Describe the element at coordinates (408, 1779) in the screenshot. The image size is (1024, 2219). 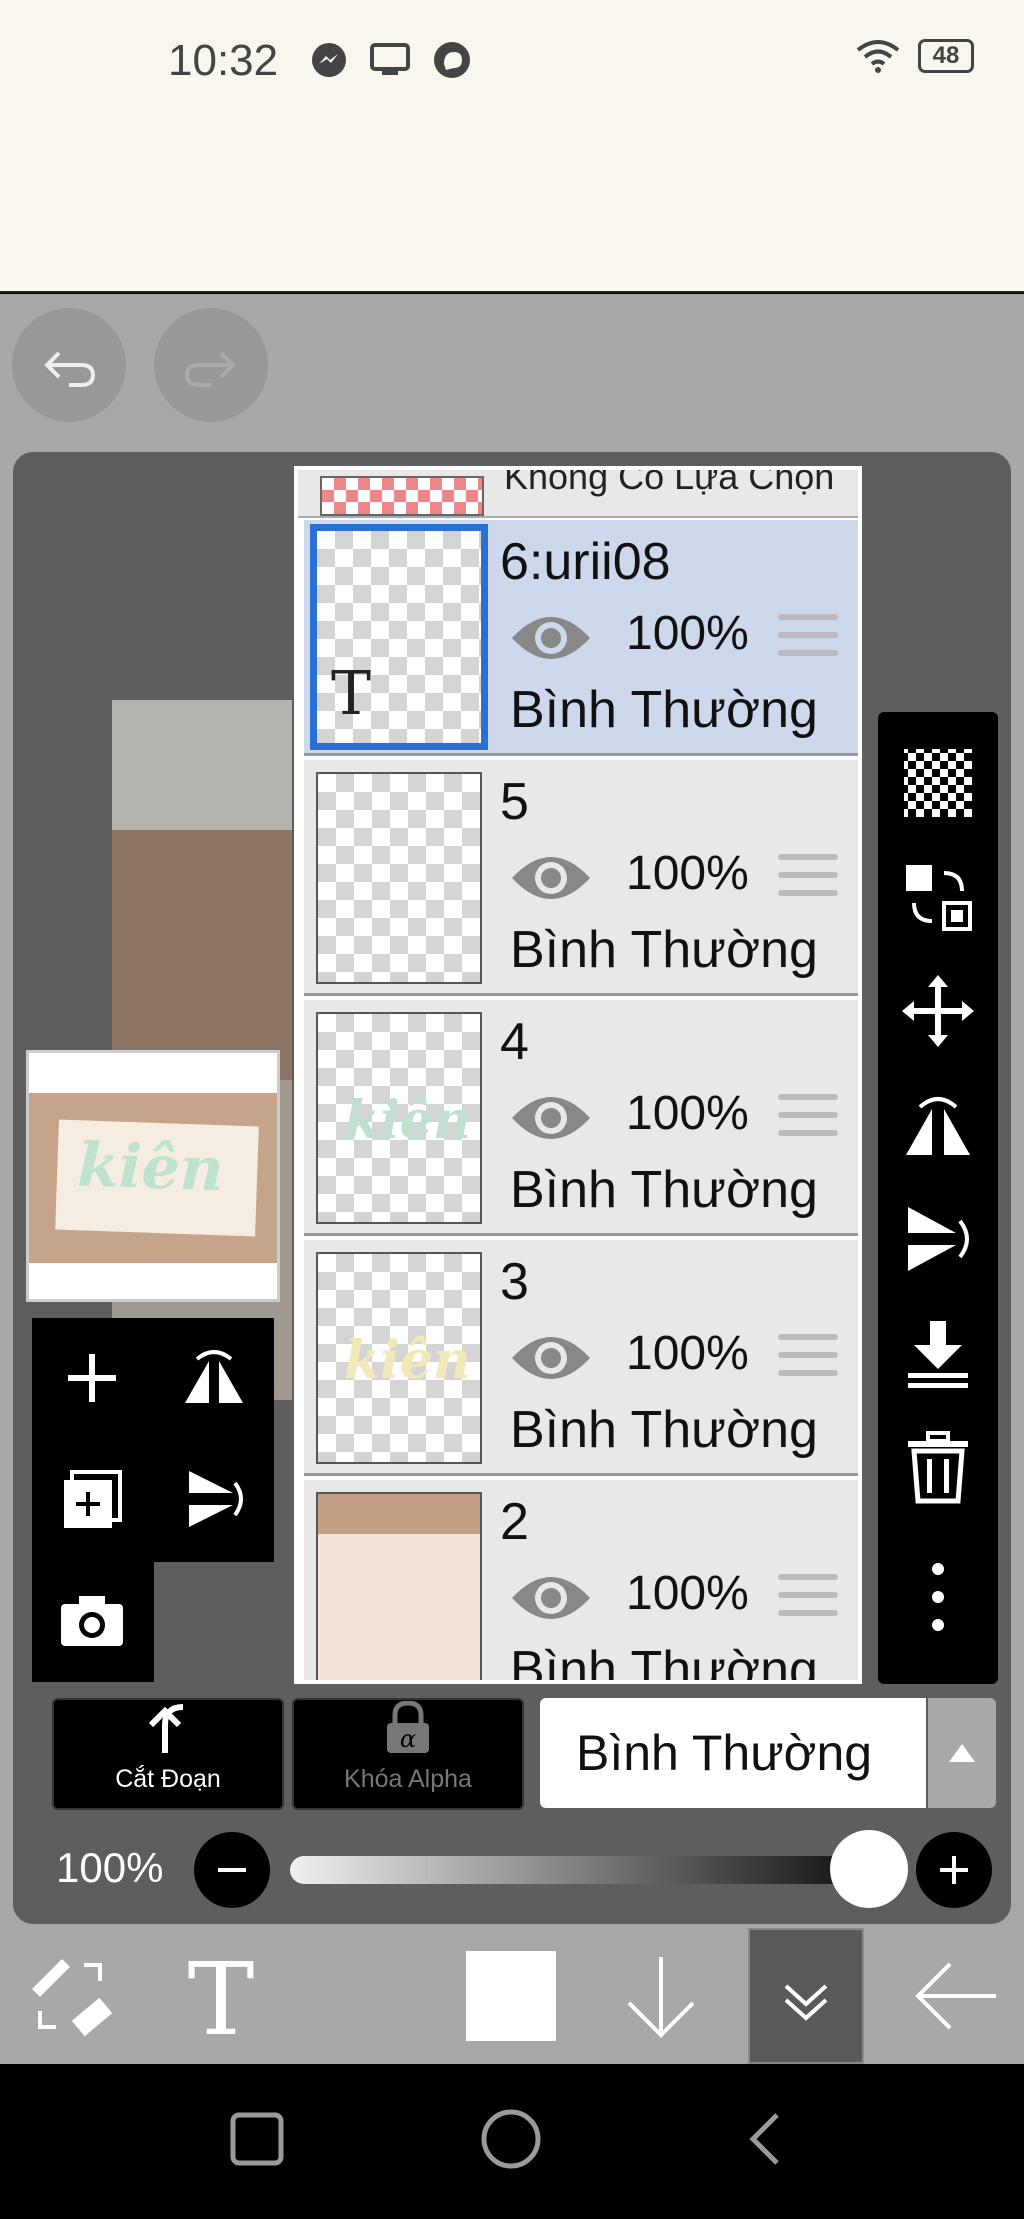
I see `alpha-lock-label: Khóa Alpha` at that location.